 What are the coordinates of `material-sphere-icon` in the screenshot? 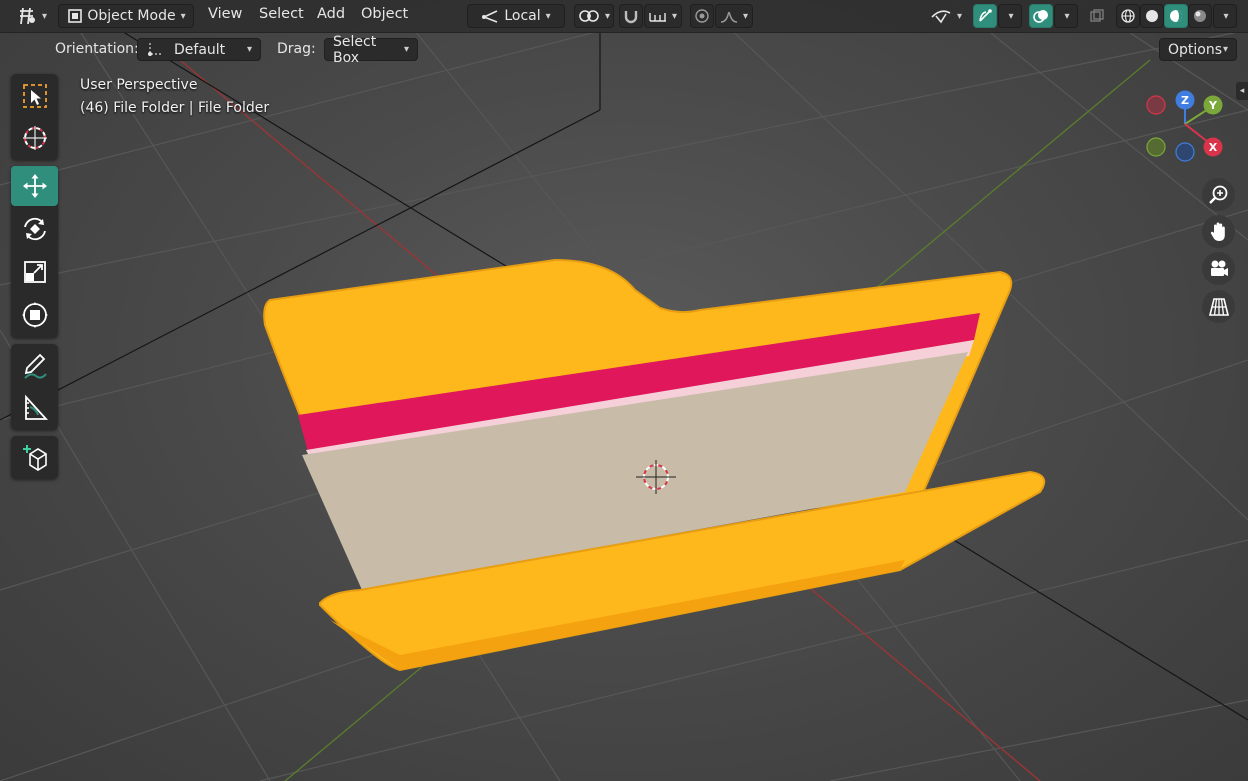 It's located at (1176, 16).